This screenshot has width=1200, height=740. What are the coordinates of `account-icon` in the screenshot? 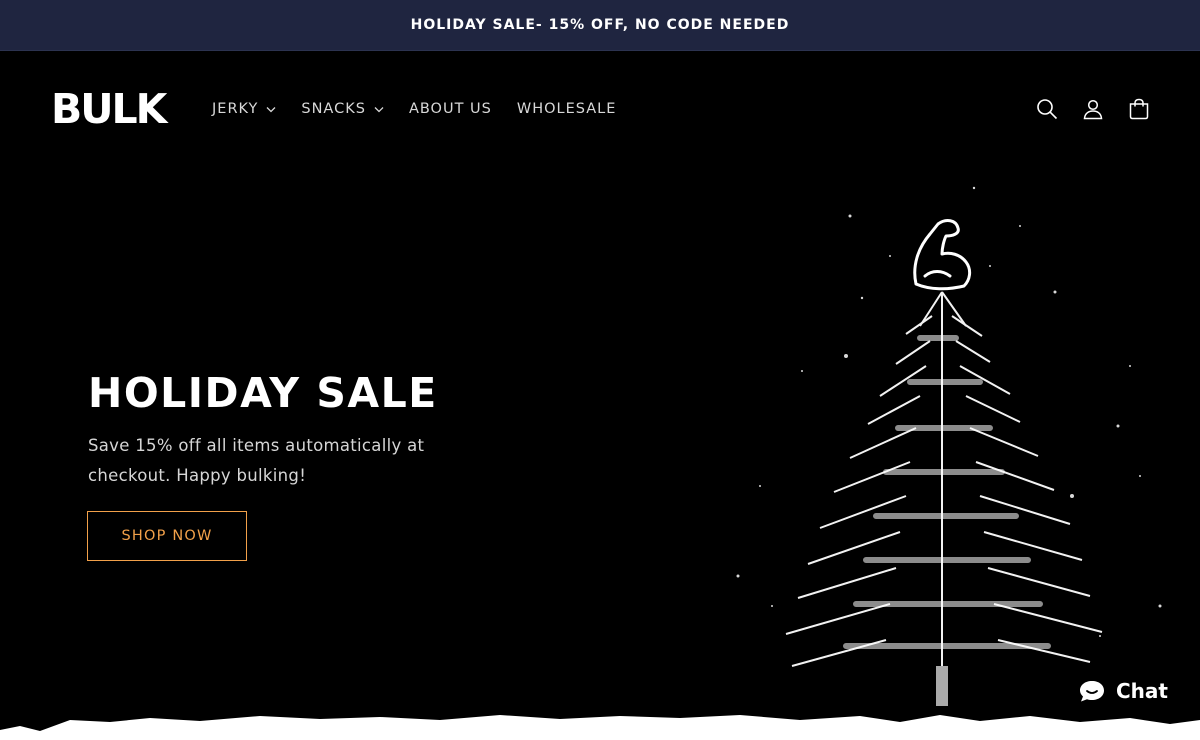 It's located at (1093, 109).